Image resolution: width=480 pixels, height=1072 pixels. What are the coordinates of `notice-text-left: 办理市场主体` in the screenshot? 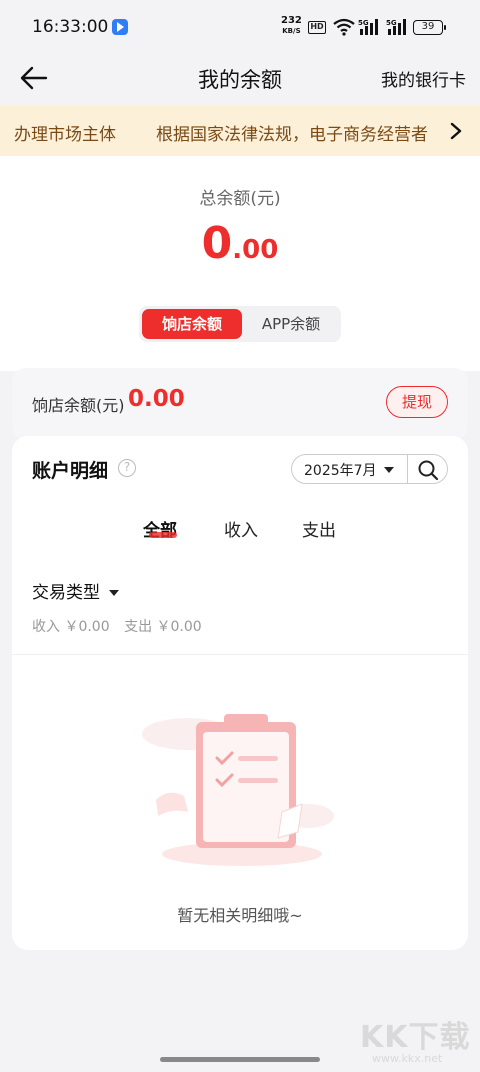 It's located at (65, 135).